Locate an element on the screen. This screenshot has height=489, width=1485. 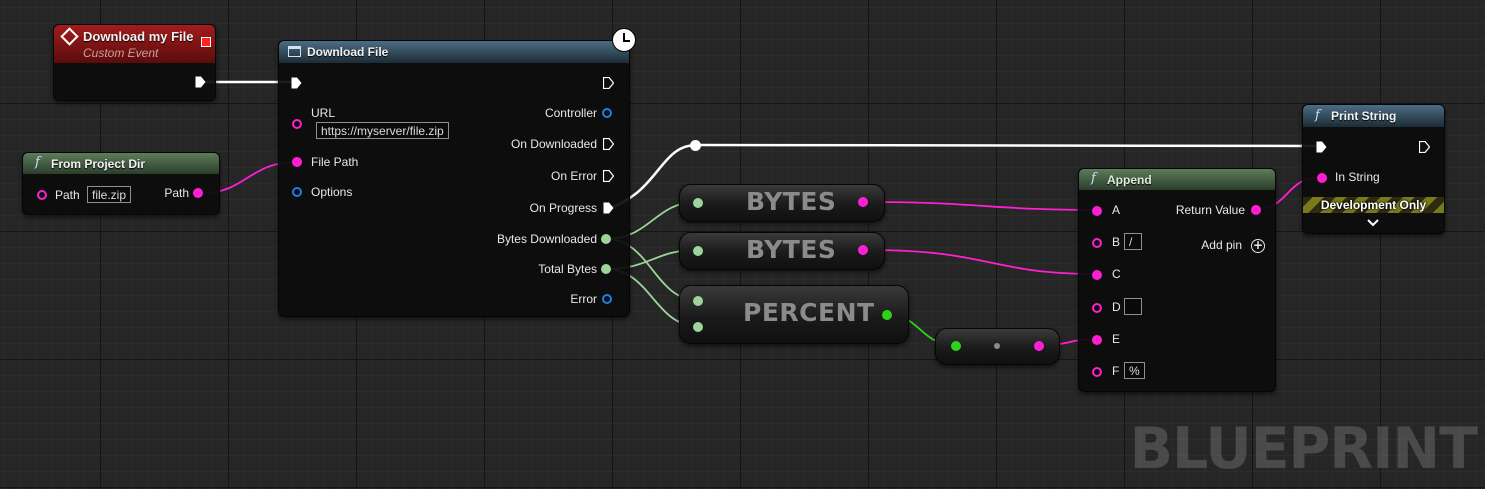
options-input-pin is located at coordinates (297, 192).